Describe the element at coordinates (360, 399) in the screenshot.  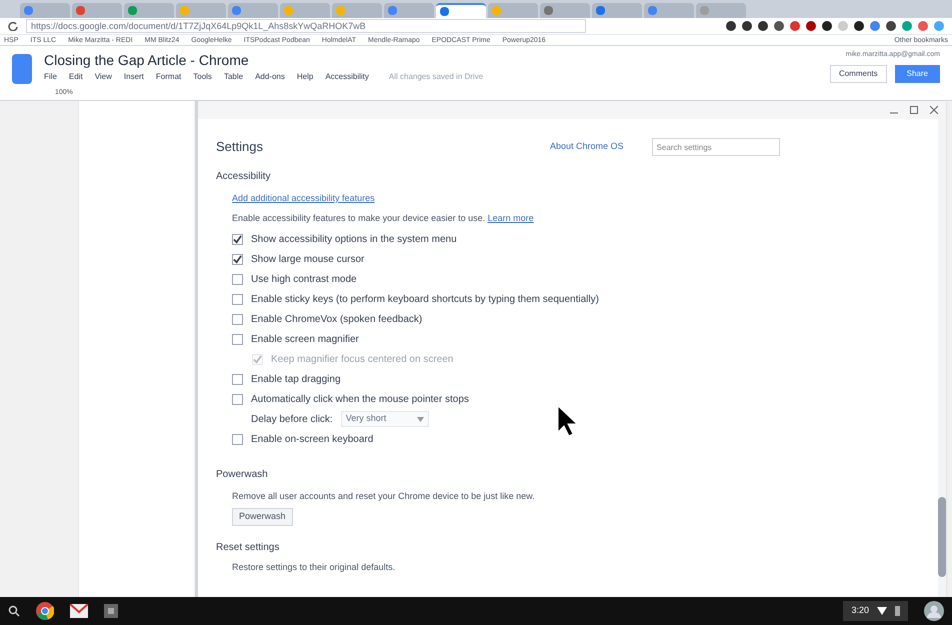
I see `checkbox-label: Automatically click when the mouse pointer stops` at that location.